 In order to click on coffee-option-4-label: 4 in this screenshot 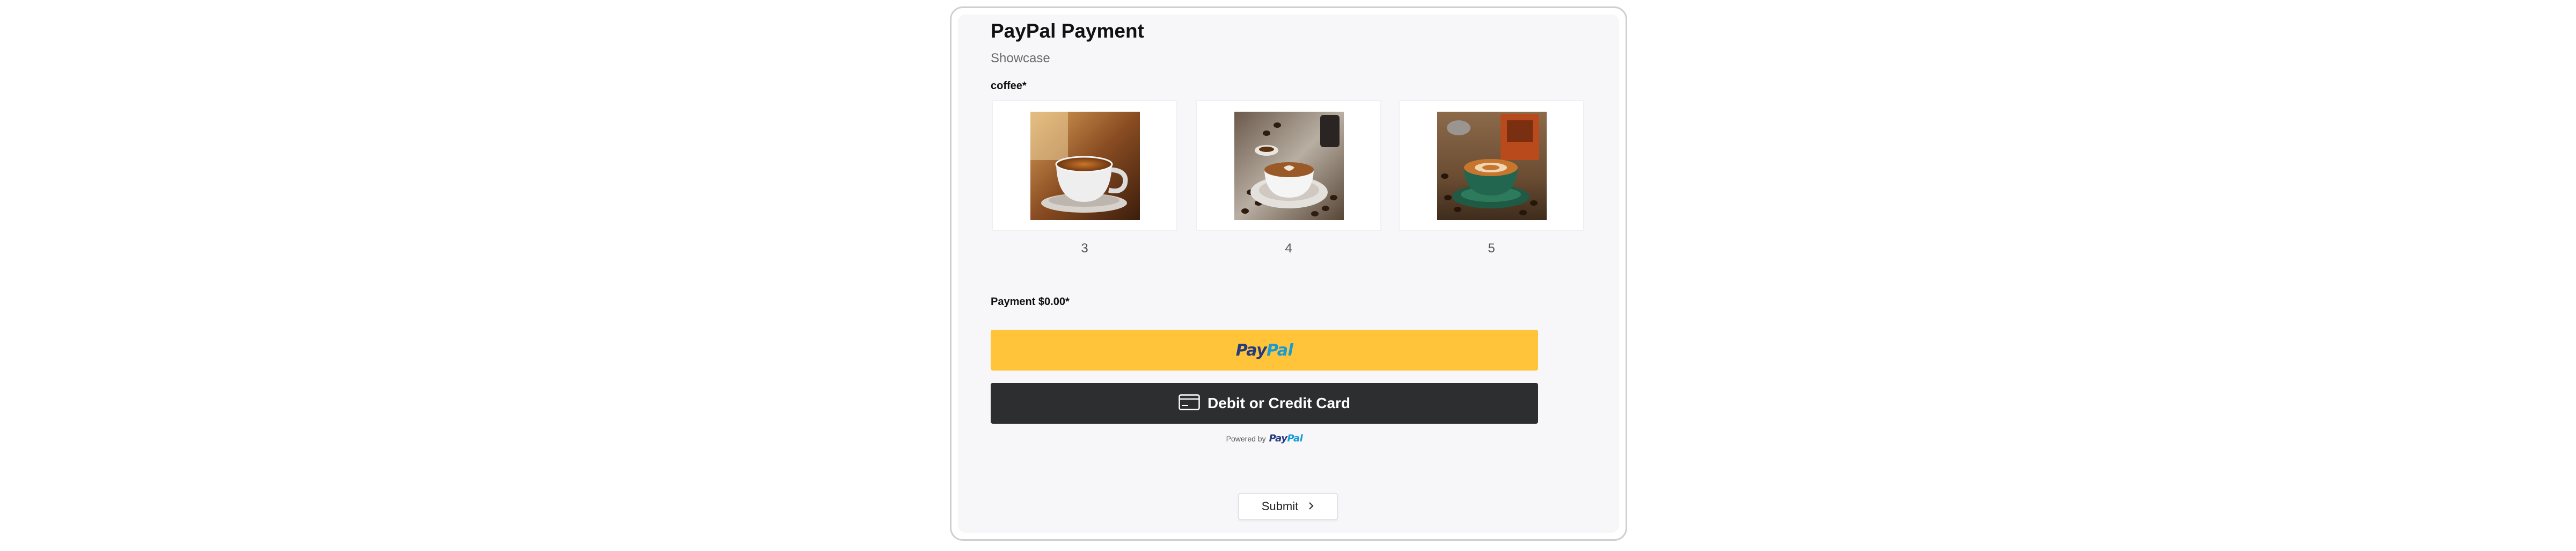, I will do `click(1288, 249)`.